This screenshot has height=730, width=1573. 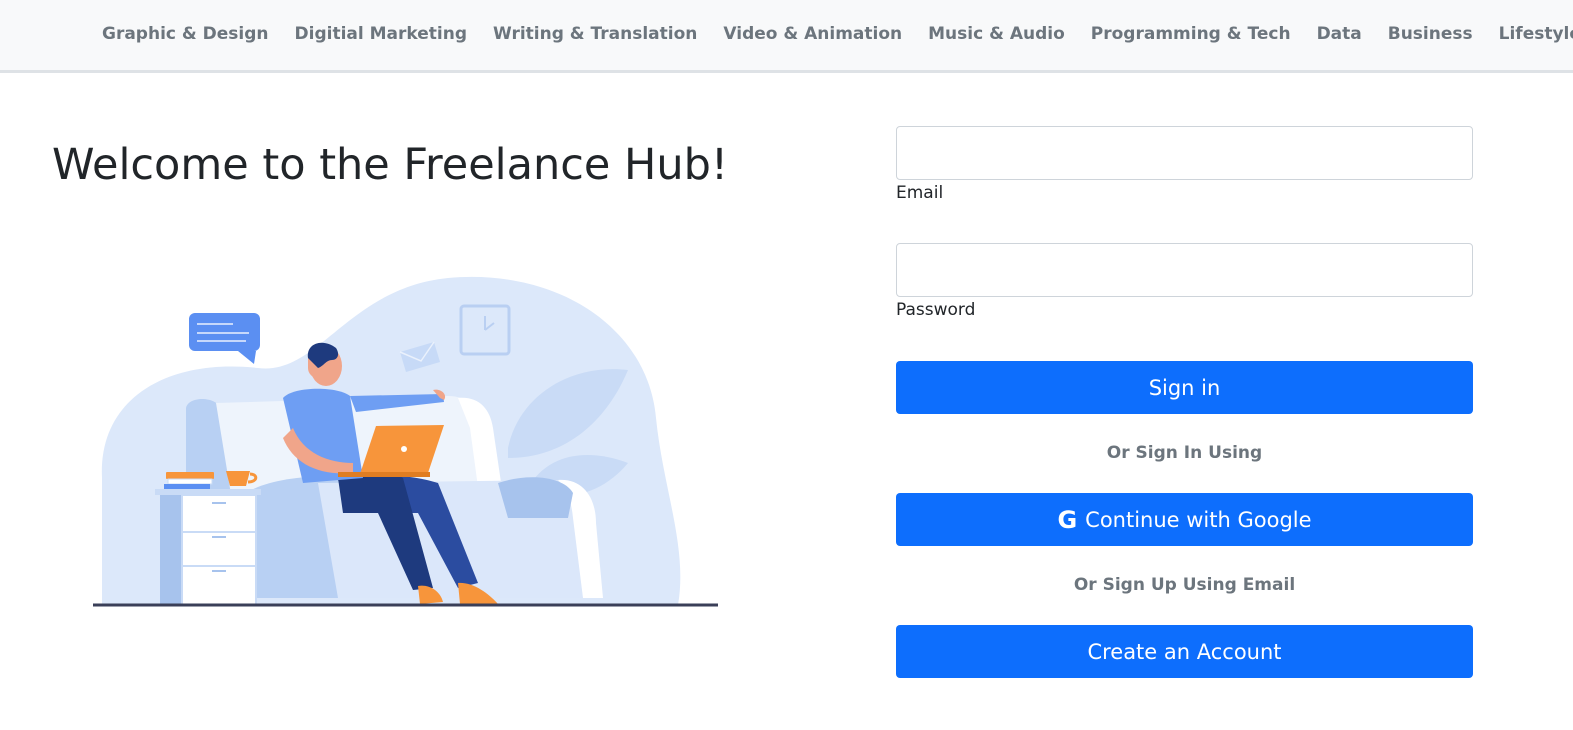 I want to click on create-account-button: Create an Account, so click(x=1184, y=651).